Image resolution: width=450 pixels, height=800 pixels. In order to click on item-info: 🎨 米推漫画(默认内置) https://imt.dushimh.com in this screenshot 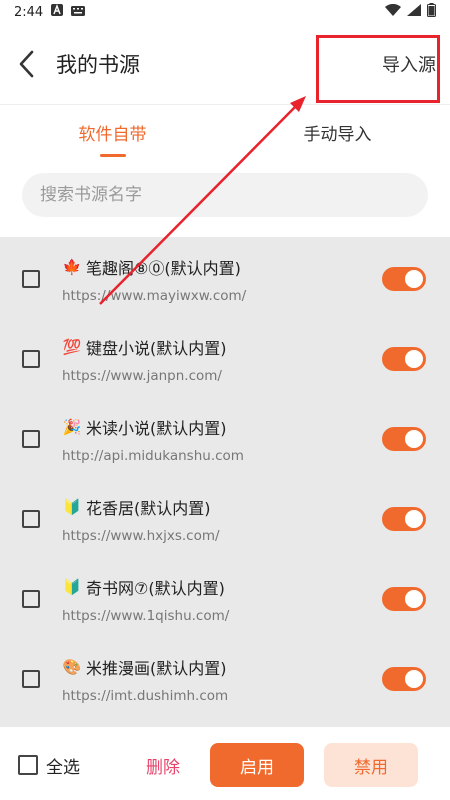, I will do `click(222, 679)`.